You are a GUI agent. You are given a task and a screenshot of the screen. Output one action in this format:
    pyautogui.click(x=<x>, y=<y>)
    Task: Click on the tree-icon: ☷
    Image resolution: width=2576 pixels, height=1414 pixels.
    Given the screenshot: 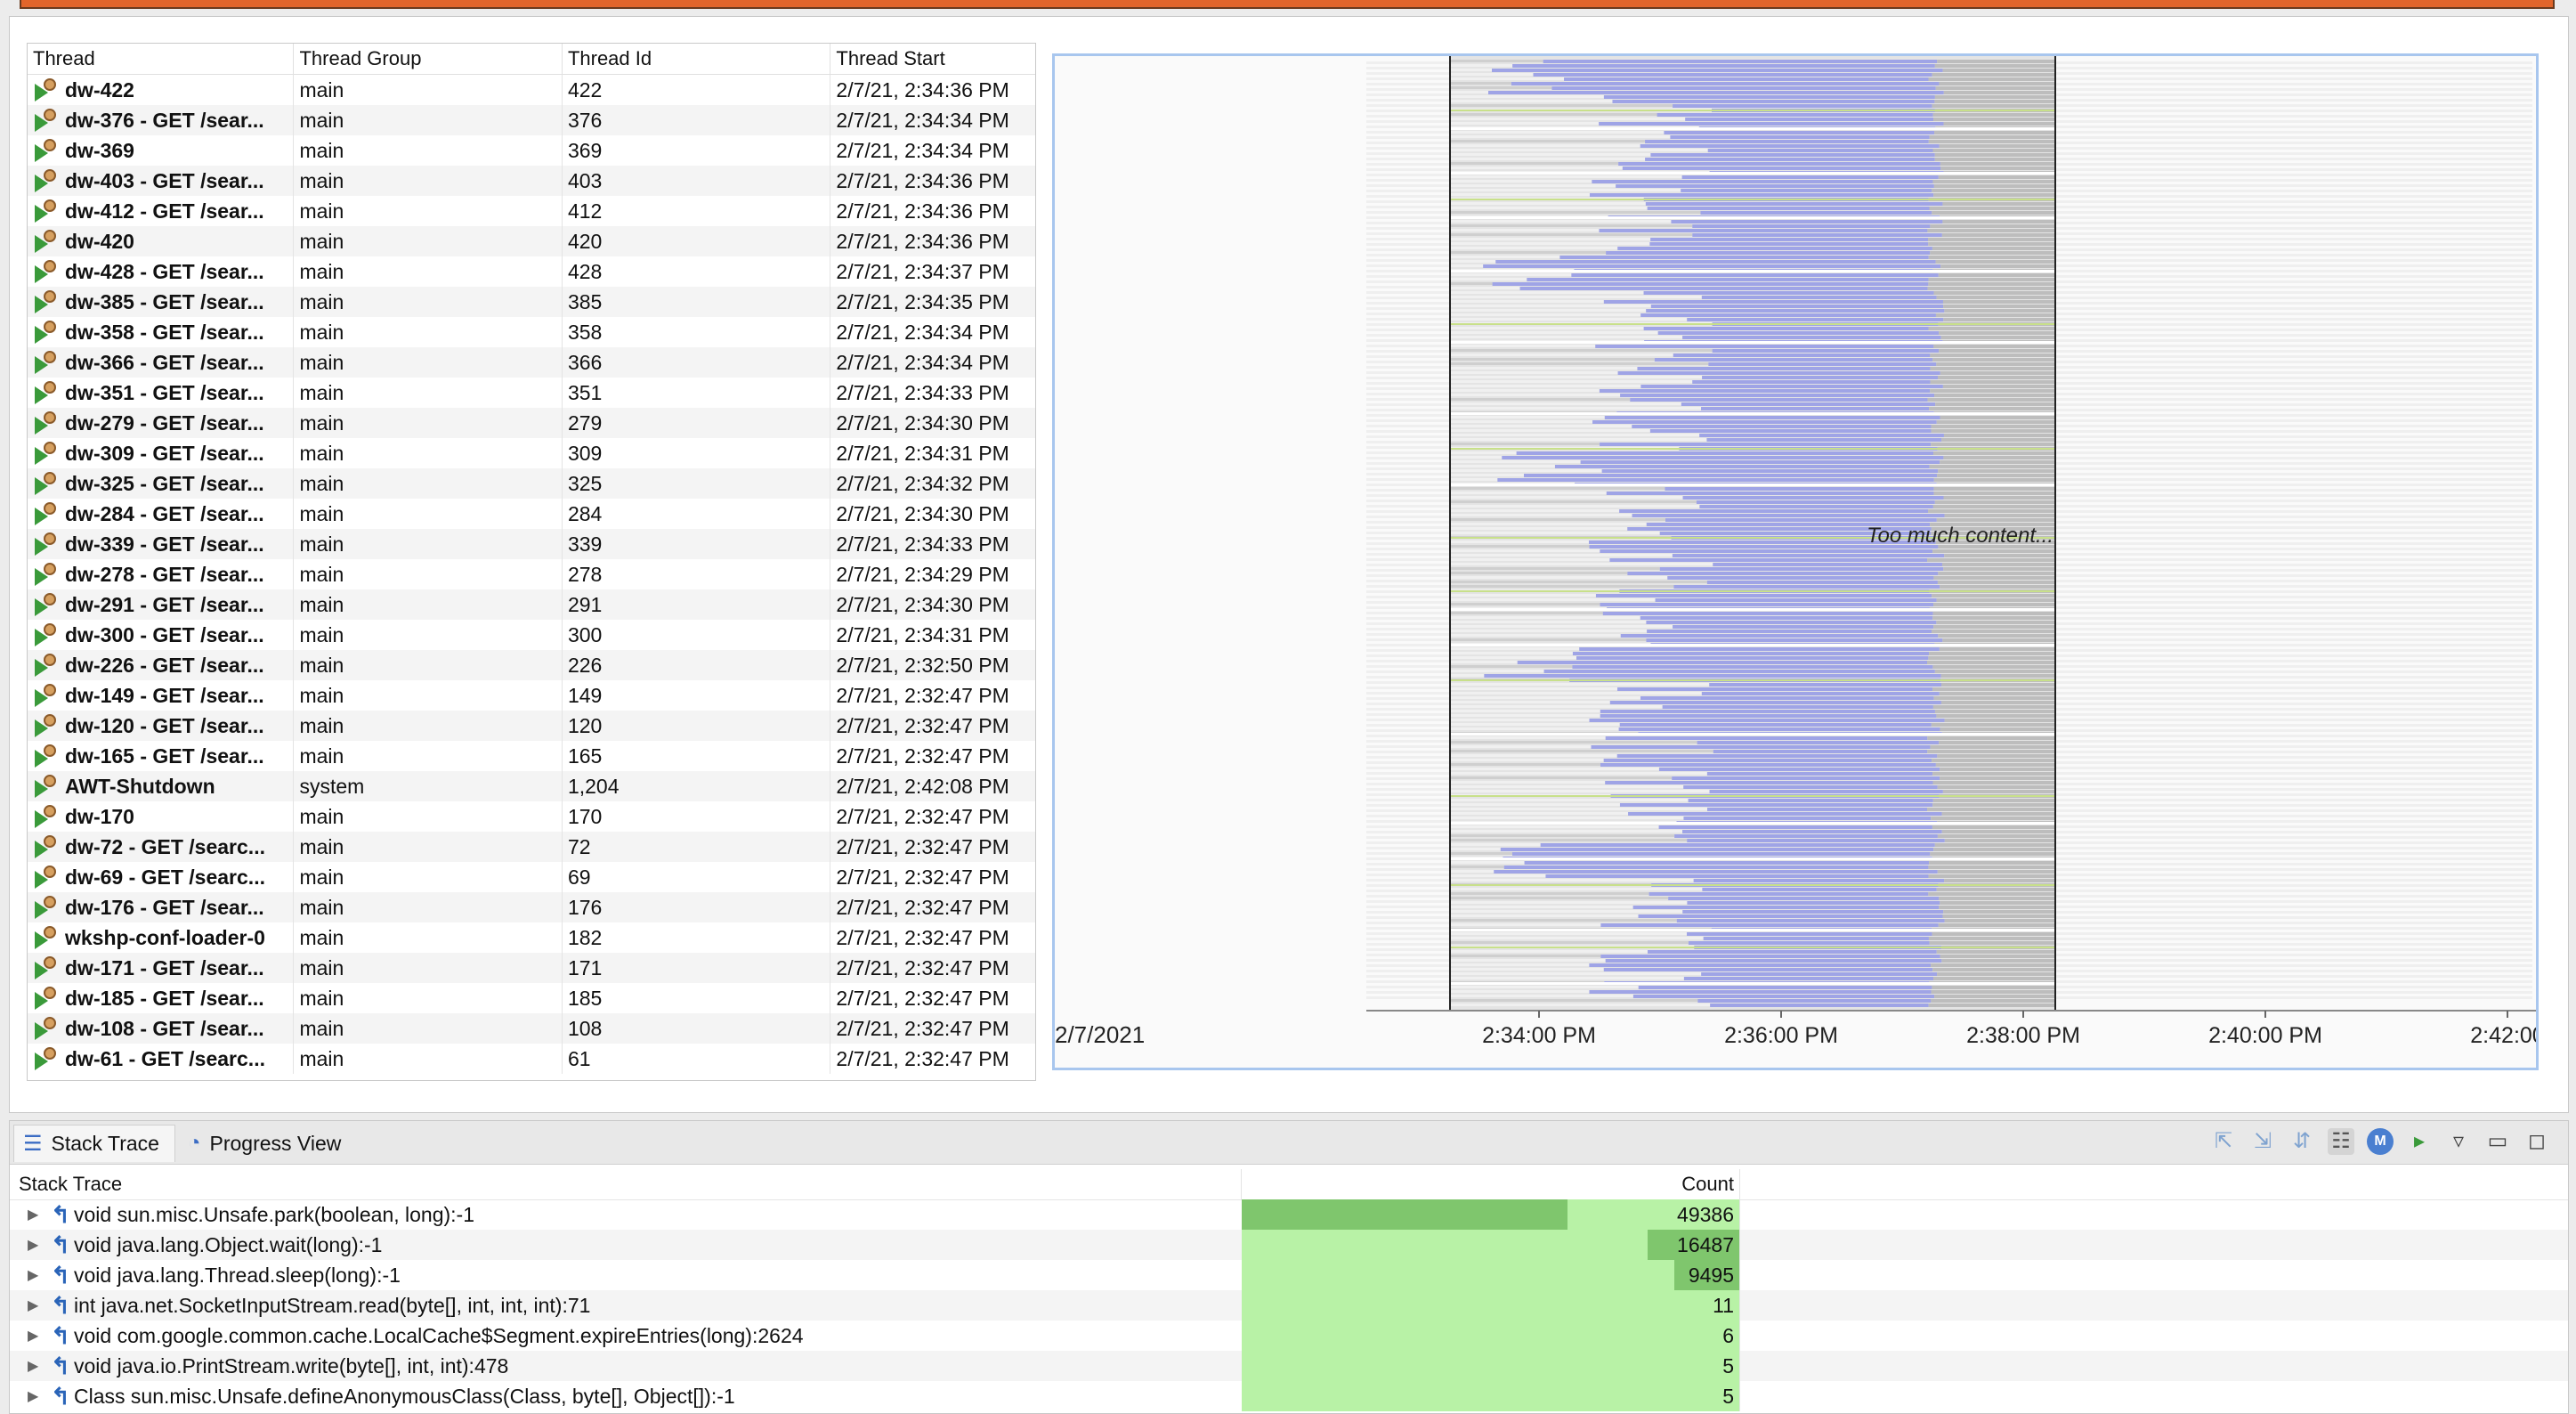 What is the action you would take?
    pyautogui.click(x=2341, y=1141)
    